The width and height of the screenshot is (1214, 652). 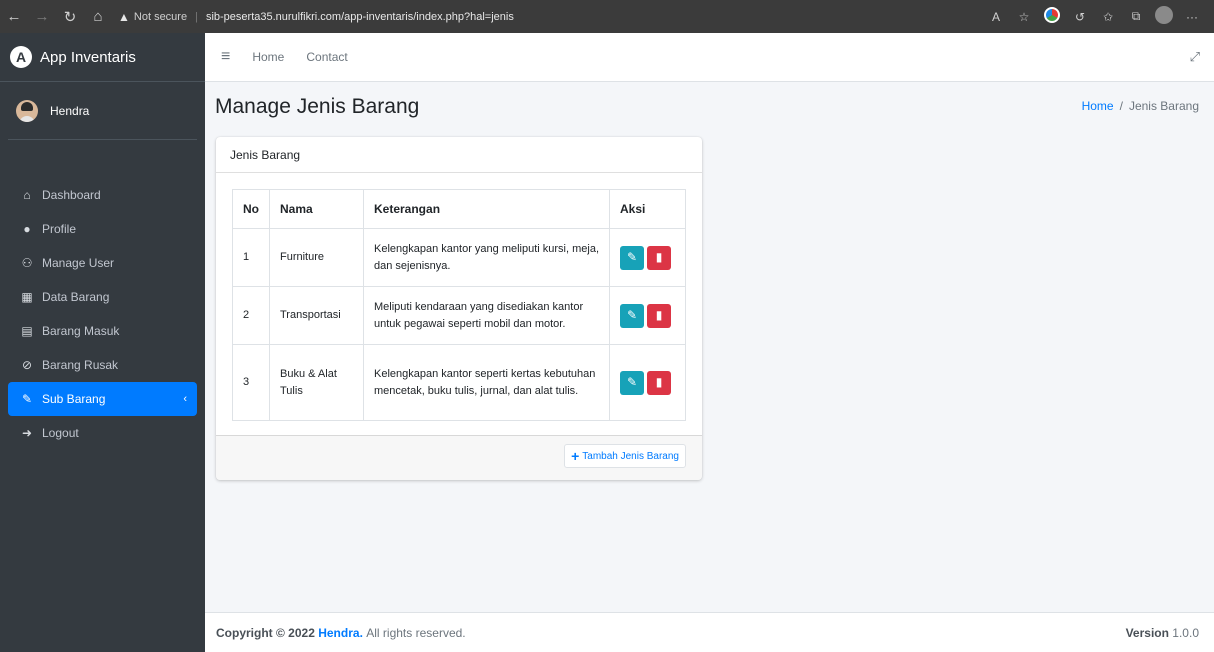 What do you see at coordinates (81, 331) in the screenshot?
I see `sidebar-item-label: Barang Masuk` at bounding box center [81, 331].